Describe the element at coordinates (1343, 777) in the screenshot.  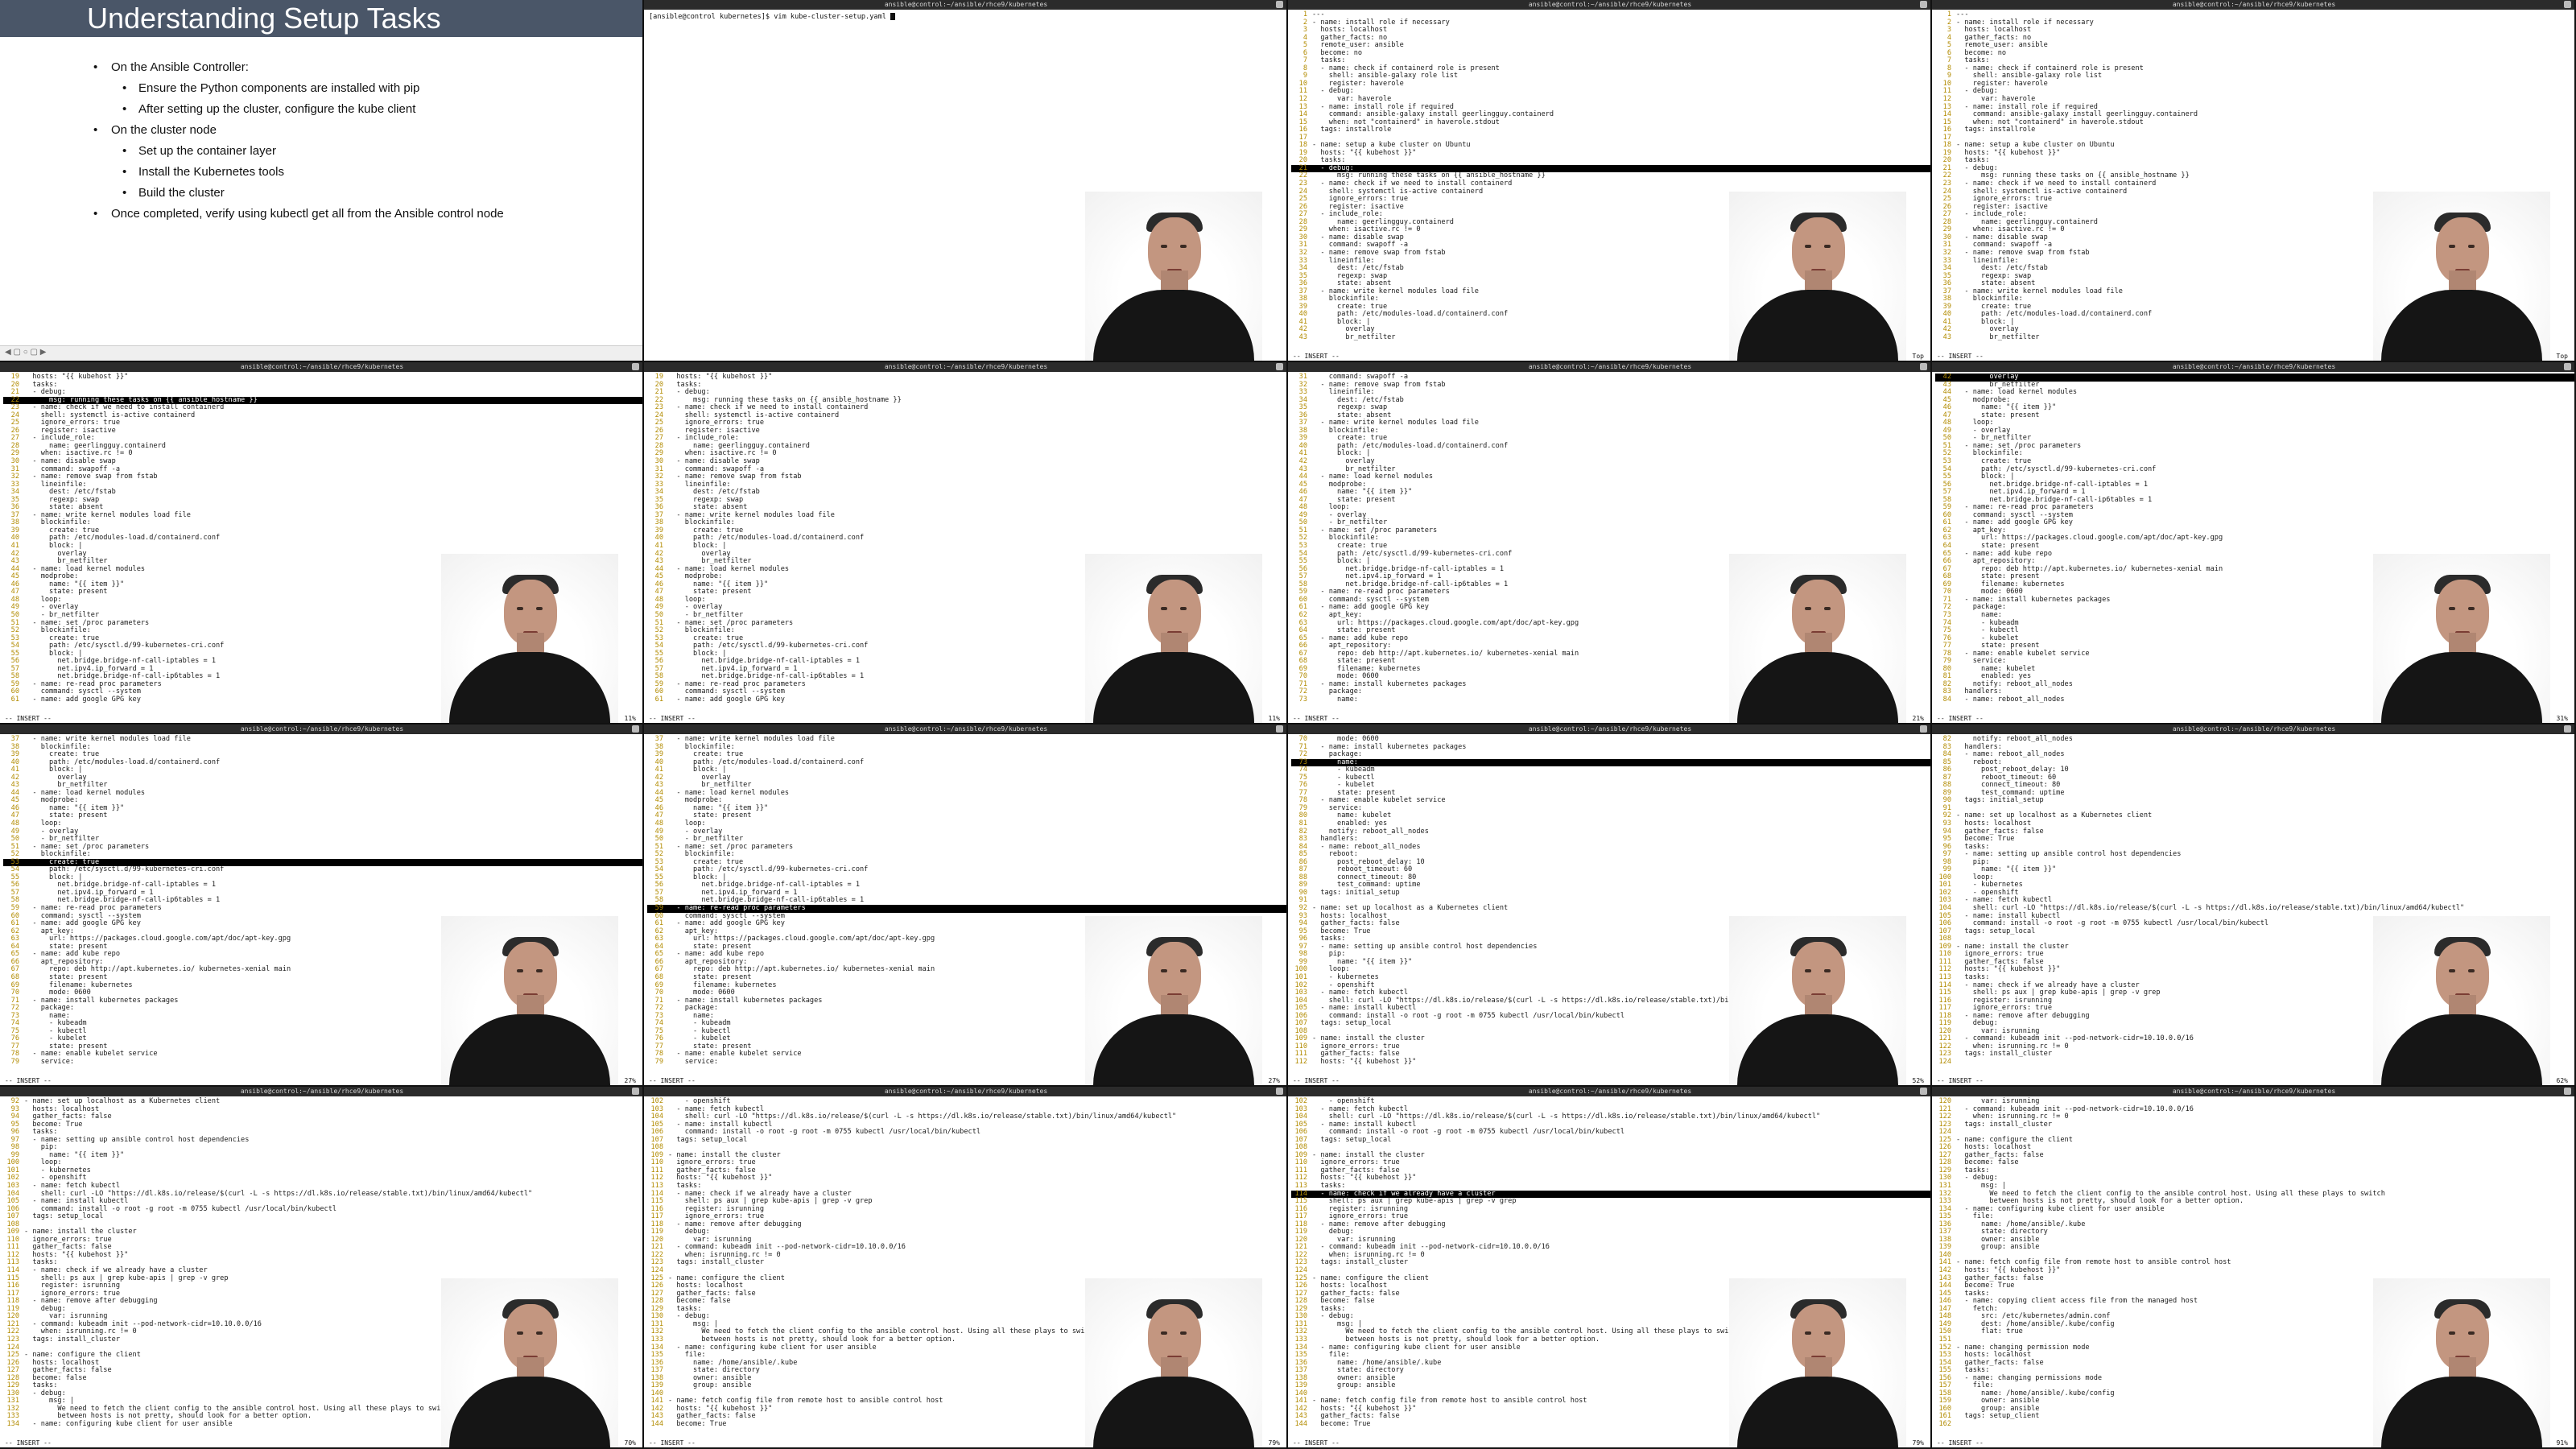
I see `line-text: - kubectl` at that location.